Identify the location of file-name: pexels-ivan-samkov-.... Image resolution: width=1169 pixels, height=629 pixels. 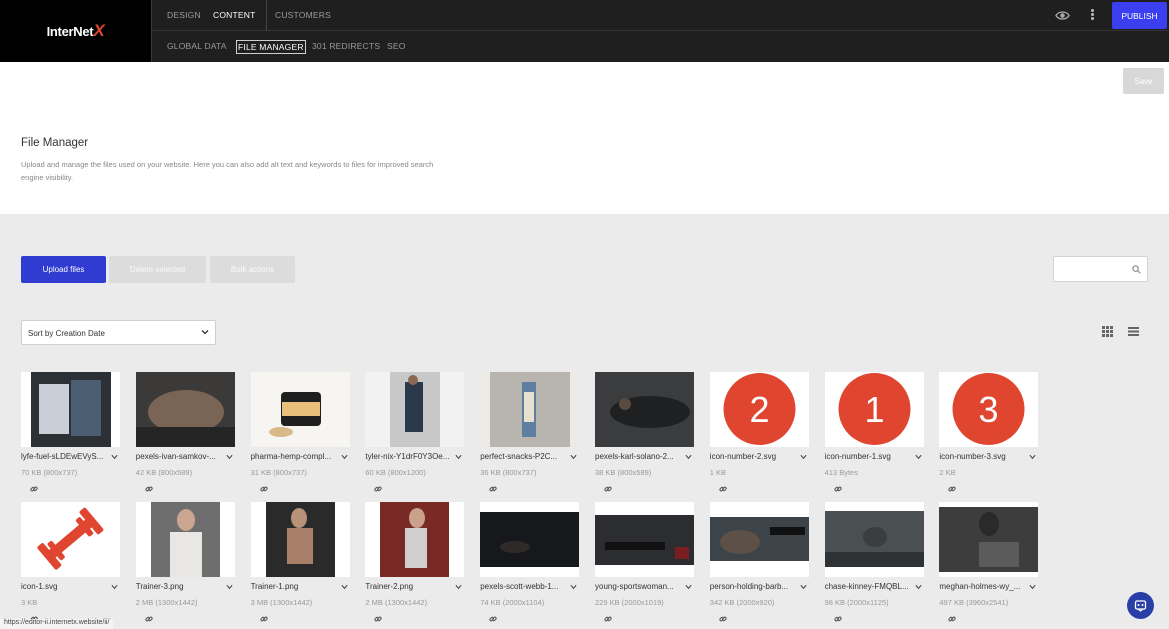
(175, 456).